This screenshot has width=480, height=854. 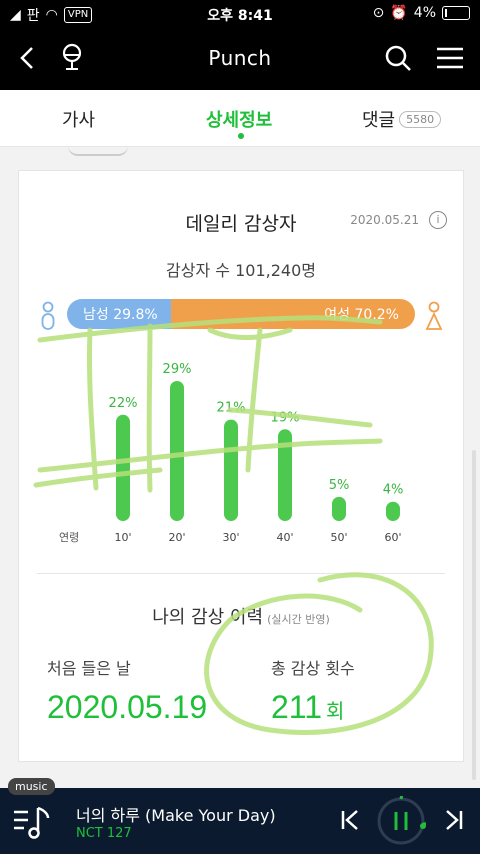 I want to click on tab-details: 상세정보, so click(x=239, y=119).